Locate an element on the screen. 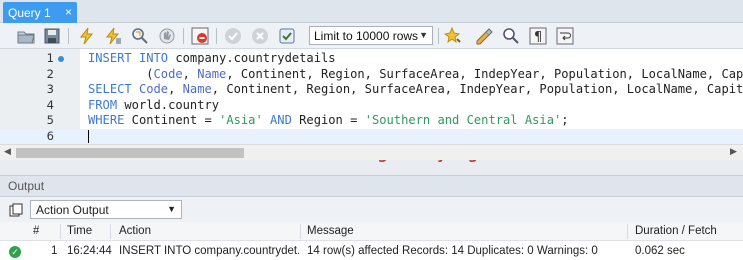  autocommit-icon is located at coordinates (287, 36).